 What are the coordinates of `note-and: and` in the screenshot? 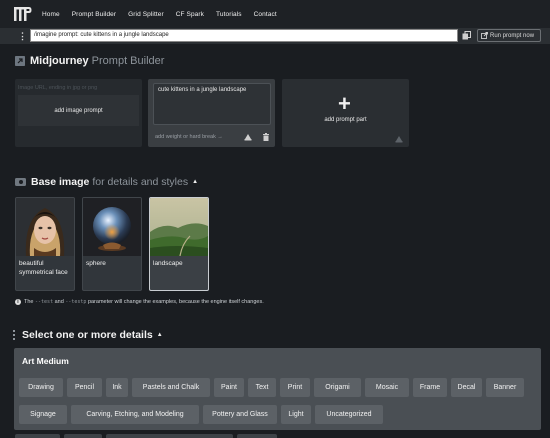 It's located at (59, 302).